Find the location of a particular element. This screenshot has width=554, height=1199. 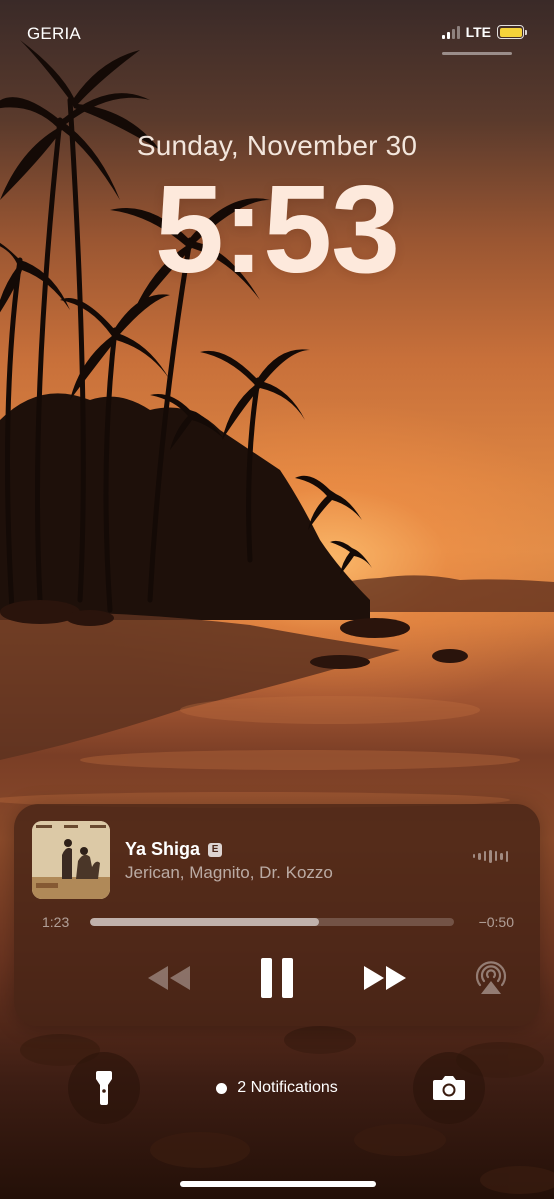

pause-icon is located at coordinates (277, 978).